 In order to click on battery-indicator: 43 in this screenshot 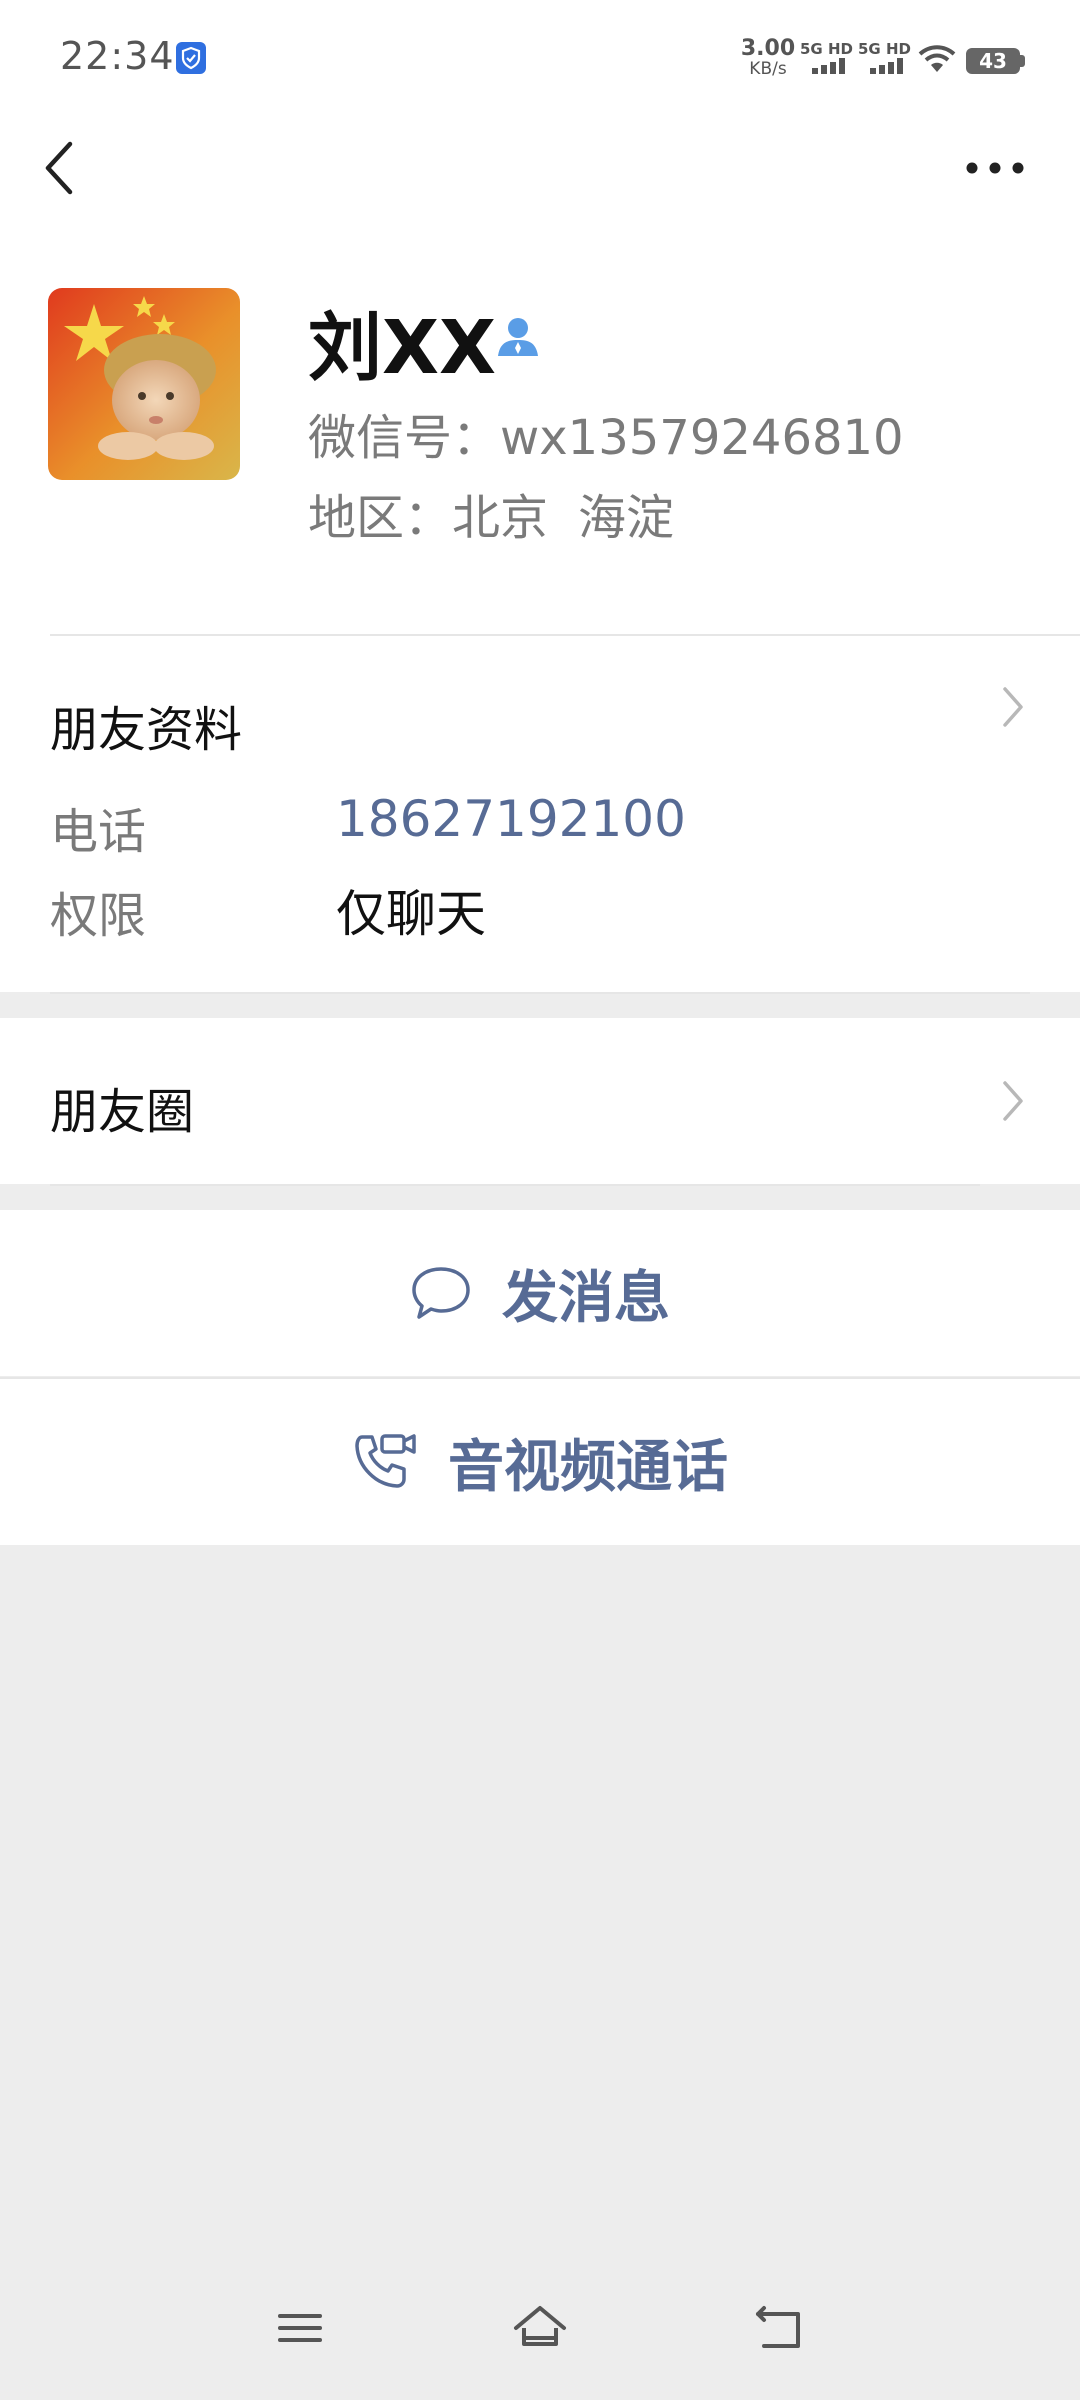, I will do `click(993, 61)`.